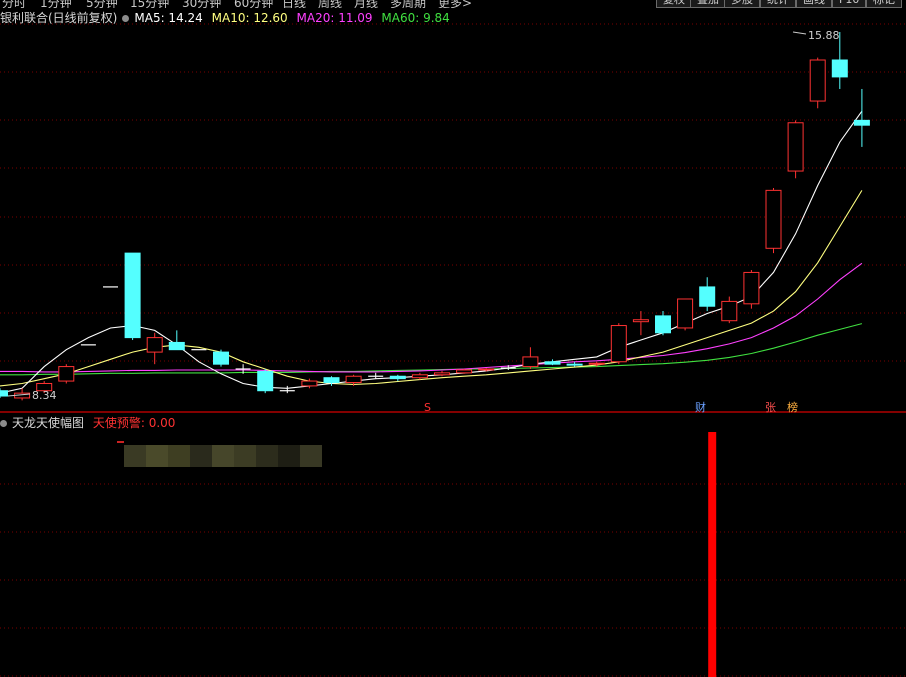  What do you see at coordinates (770, 407) in the screenshot?
I see `event-marker-zhang: 张` at bounding box center [770, 407].